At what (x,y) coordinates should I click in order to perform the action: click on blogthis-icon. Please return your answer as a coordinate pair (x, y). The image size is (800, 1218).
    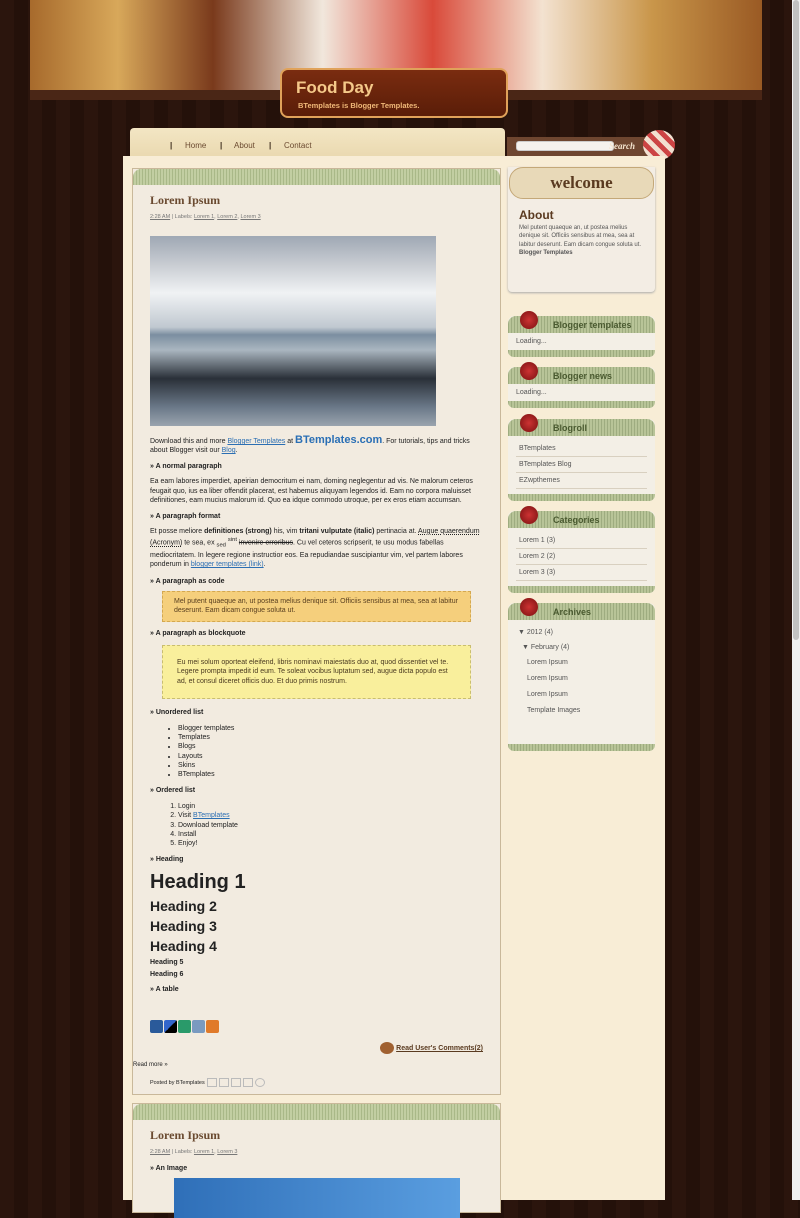
    Looking at the image, I should click on (223, 1083).